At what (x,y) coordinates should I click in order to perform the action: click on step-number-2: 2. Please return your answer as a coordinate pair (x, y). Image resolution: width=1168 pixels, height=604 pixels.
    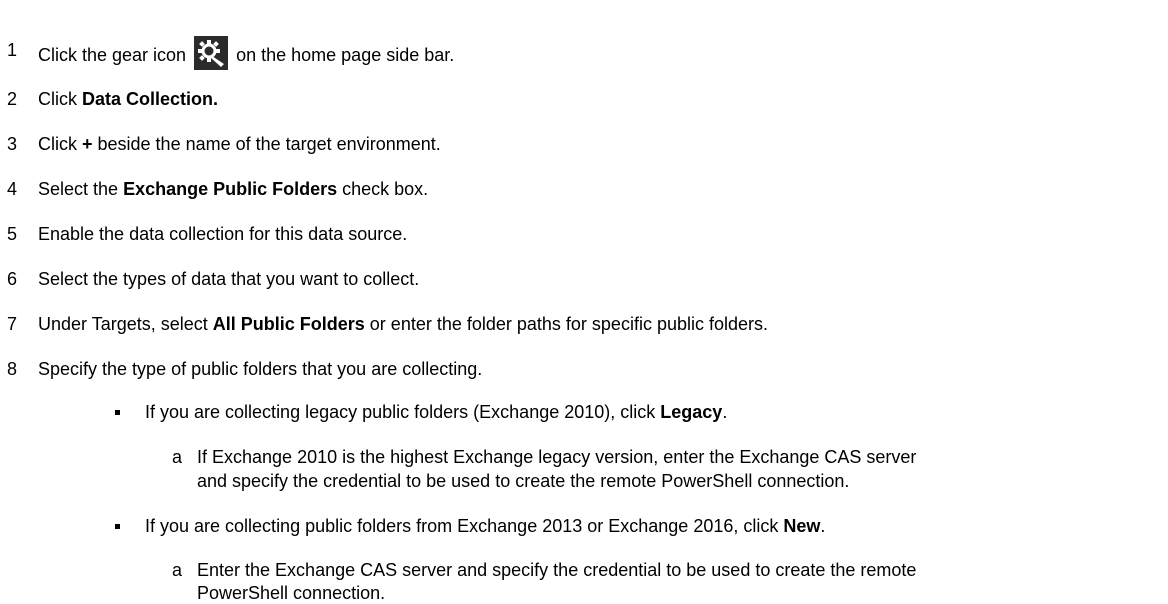
    Looking at the image, I should click on (12, 99).